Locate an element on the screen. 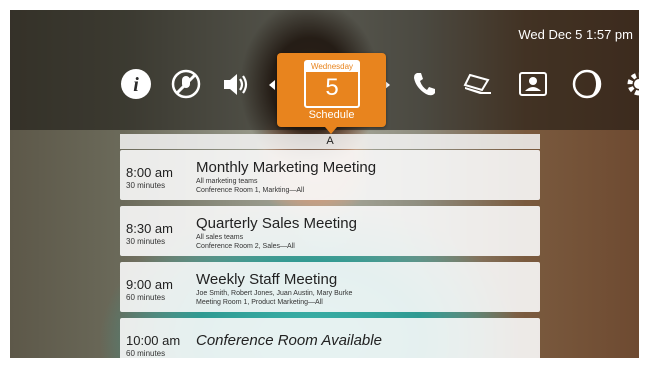 The width and height of the screenshot is (646, 365). date-time: Wed Dec 5 1:57 pm is located at coordinates (575, 34).